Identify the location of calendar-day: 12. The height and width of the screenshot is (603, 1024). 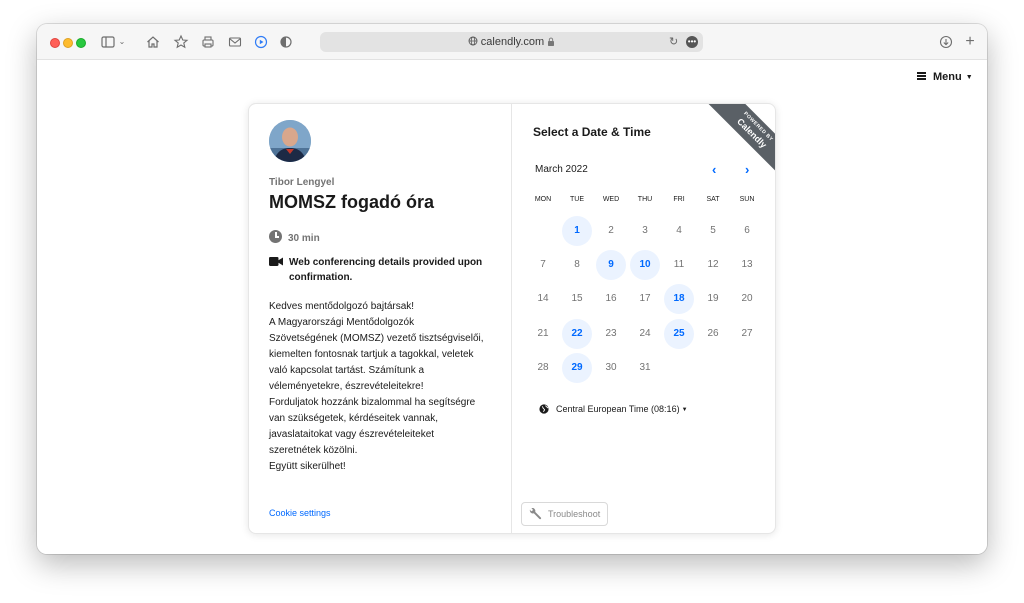
(713, 264).